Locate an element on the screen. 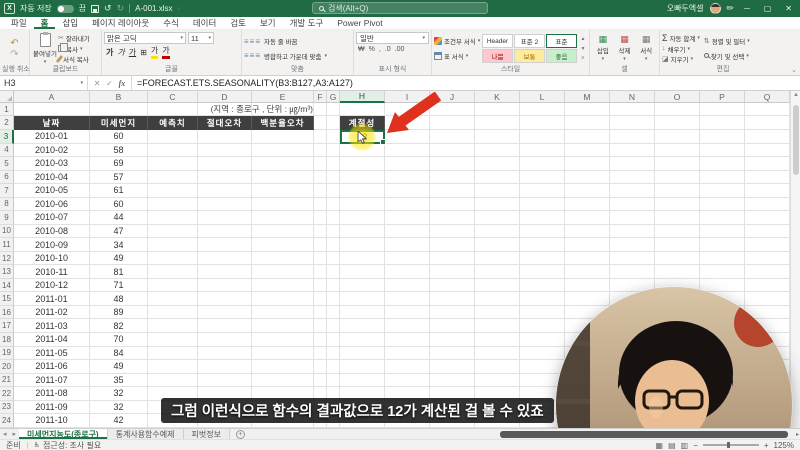 The width and height of the screenshot is (800, 450). column-header-C: C is located at coordinates (173, 97).